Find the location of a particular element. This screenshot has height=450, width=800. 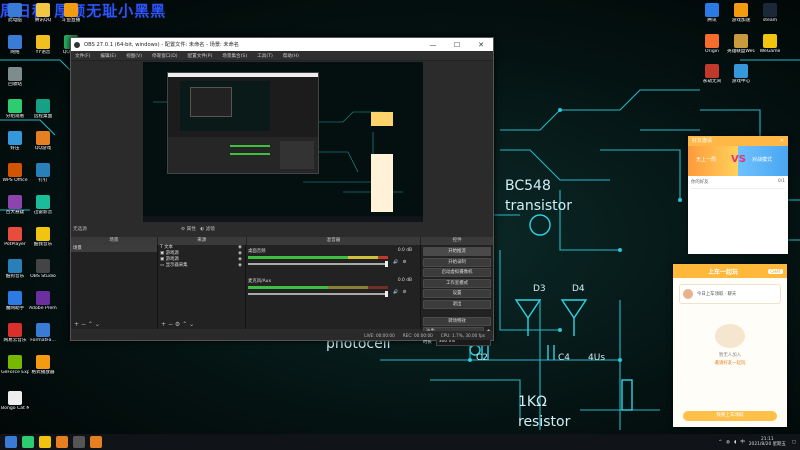

scene-item: 场景 is located at coordinates (114, 248).